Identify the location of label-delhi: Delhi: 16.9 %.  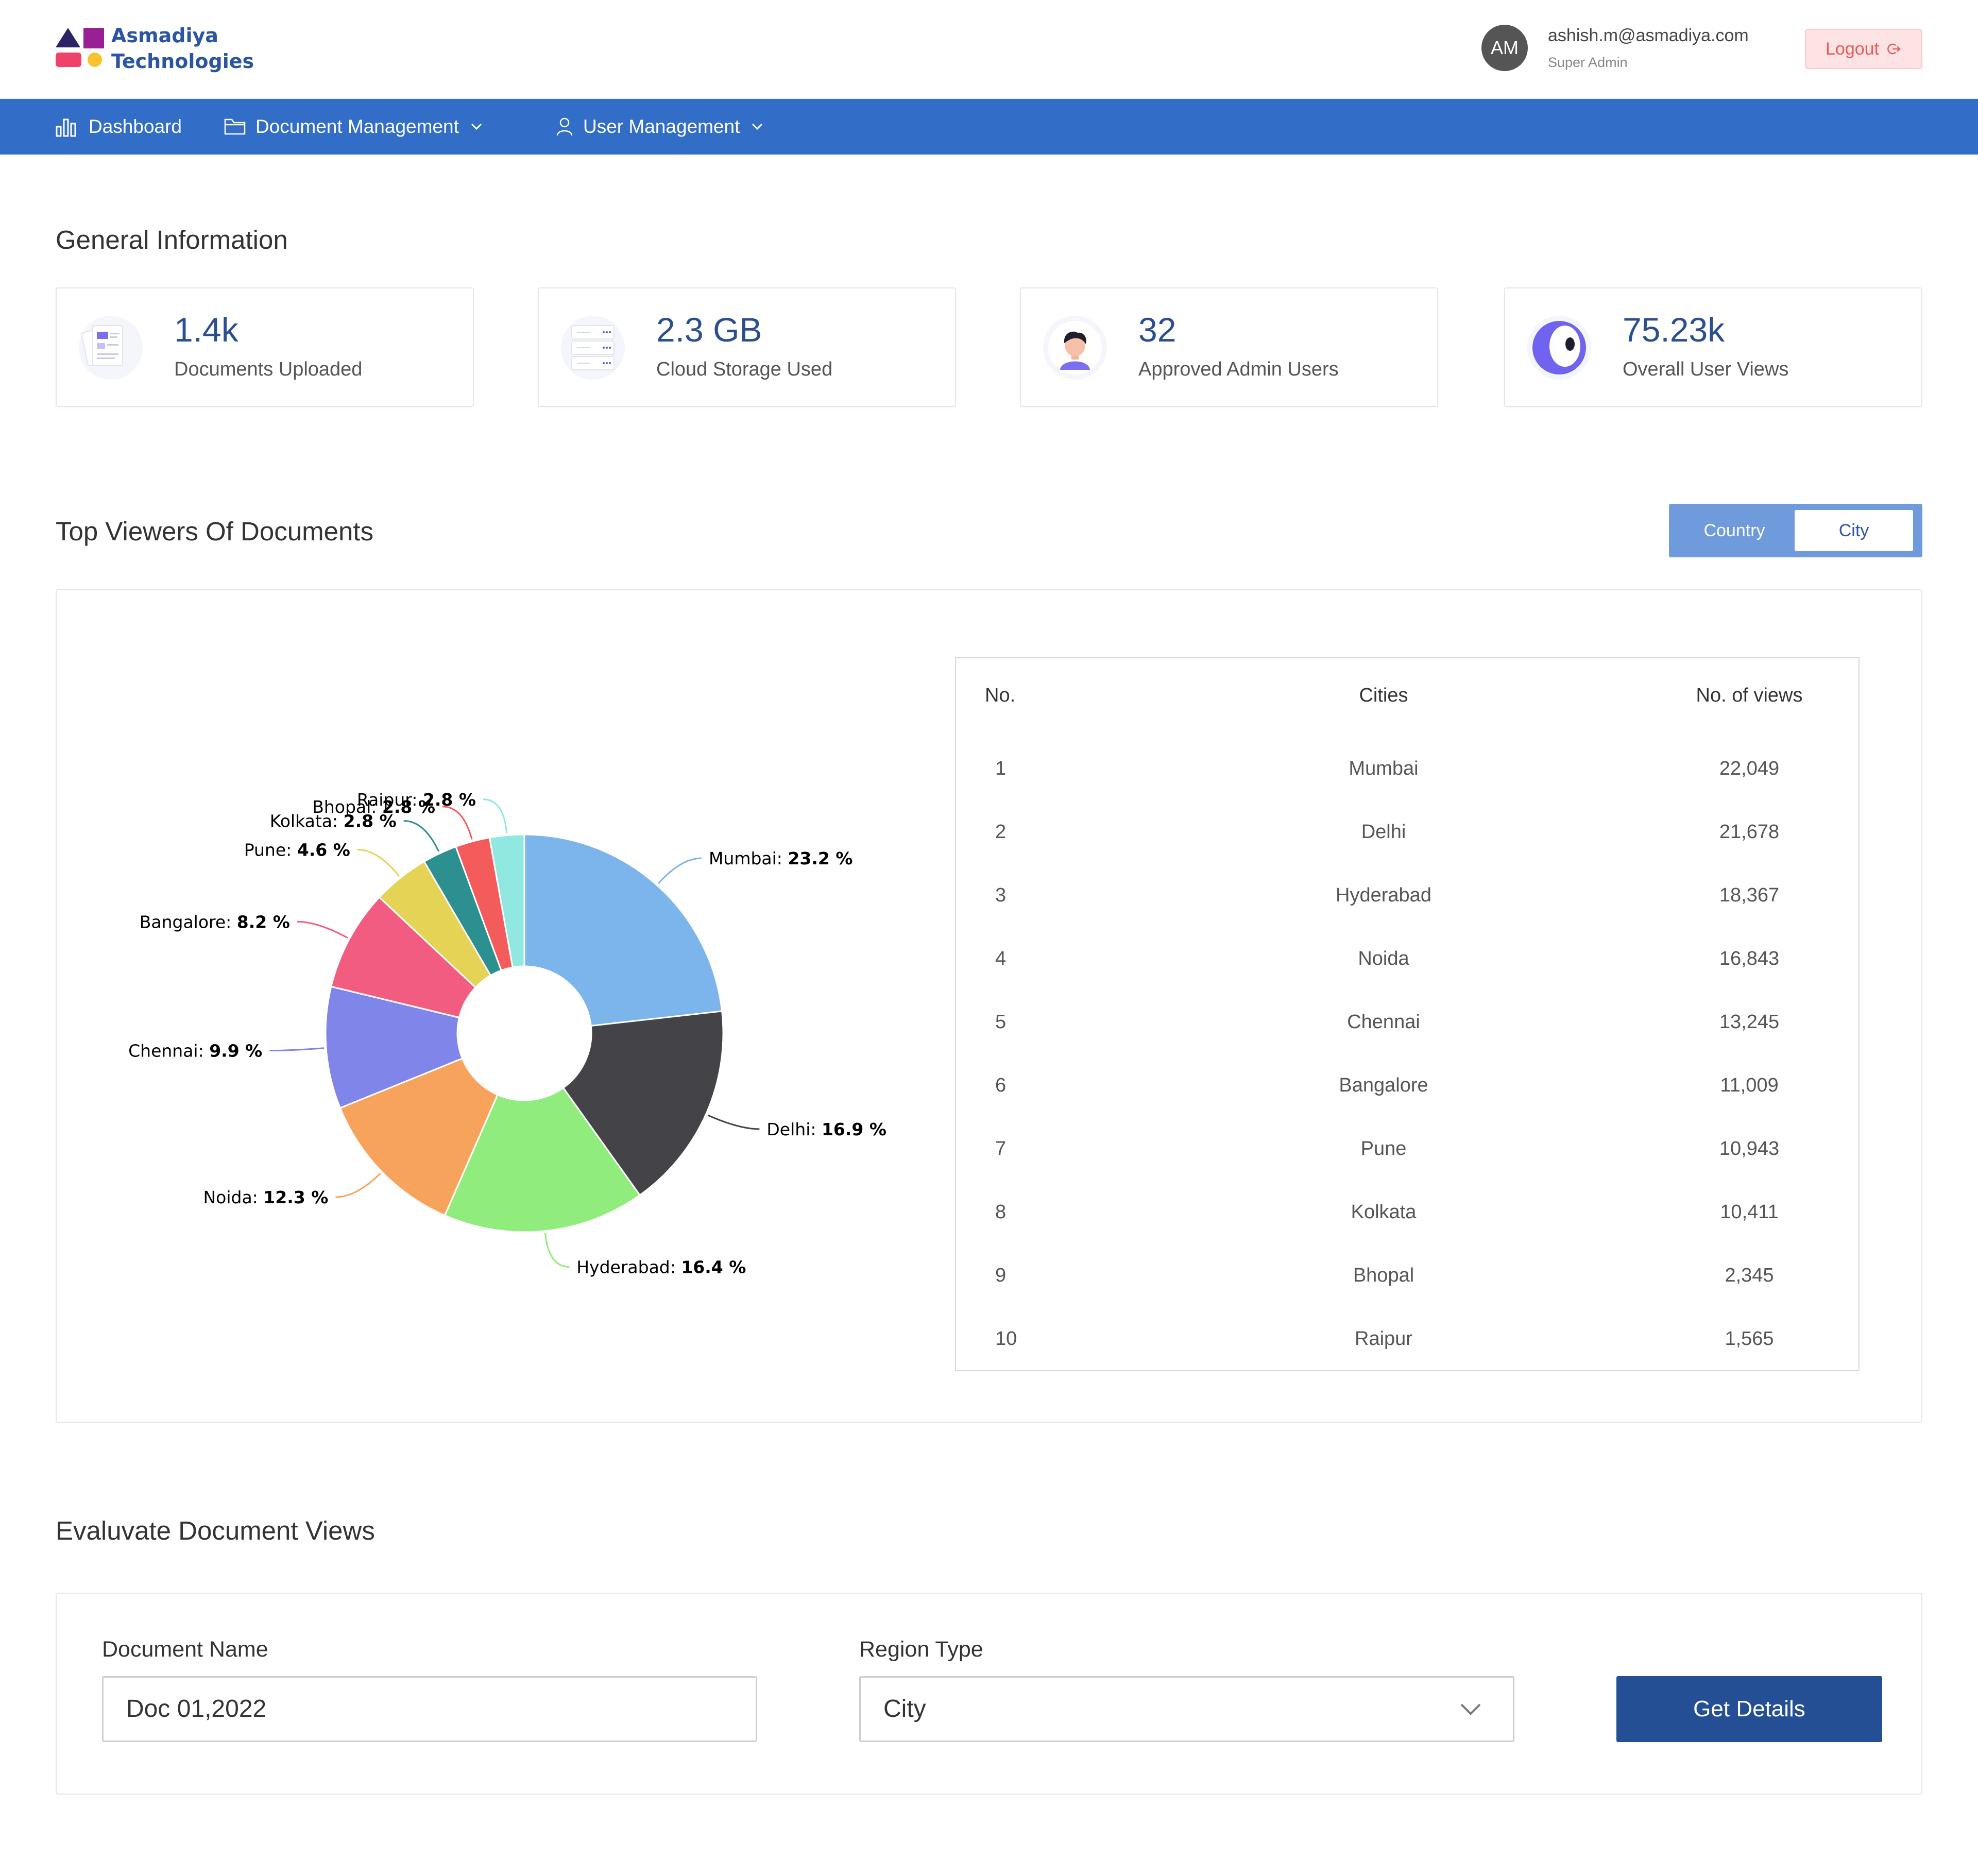
(826, 1129).